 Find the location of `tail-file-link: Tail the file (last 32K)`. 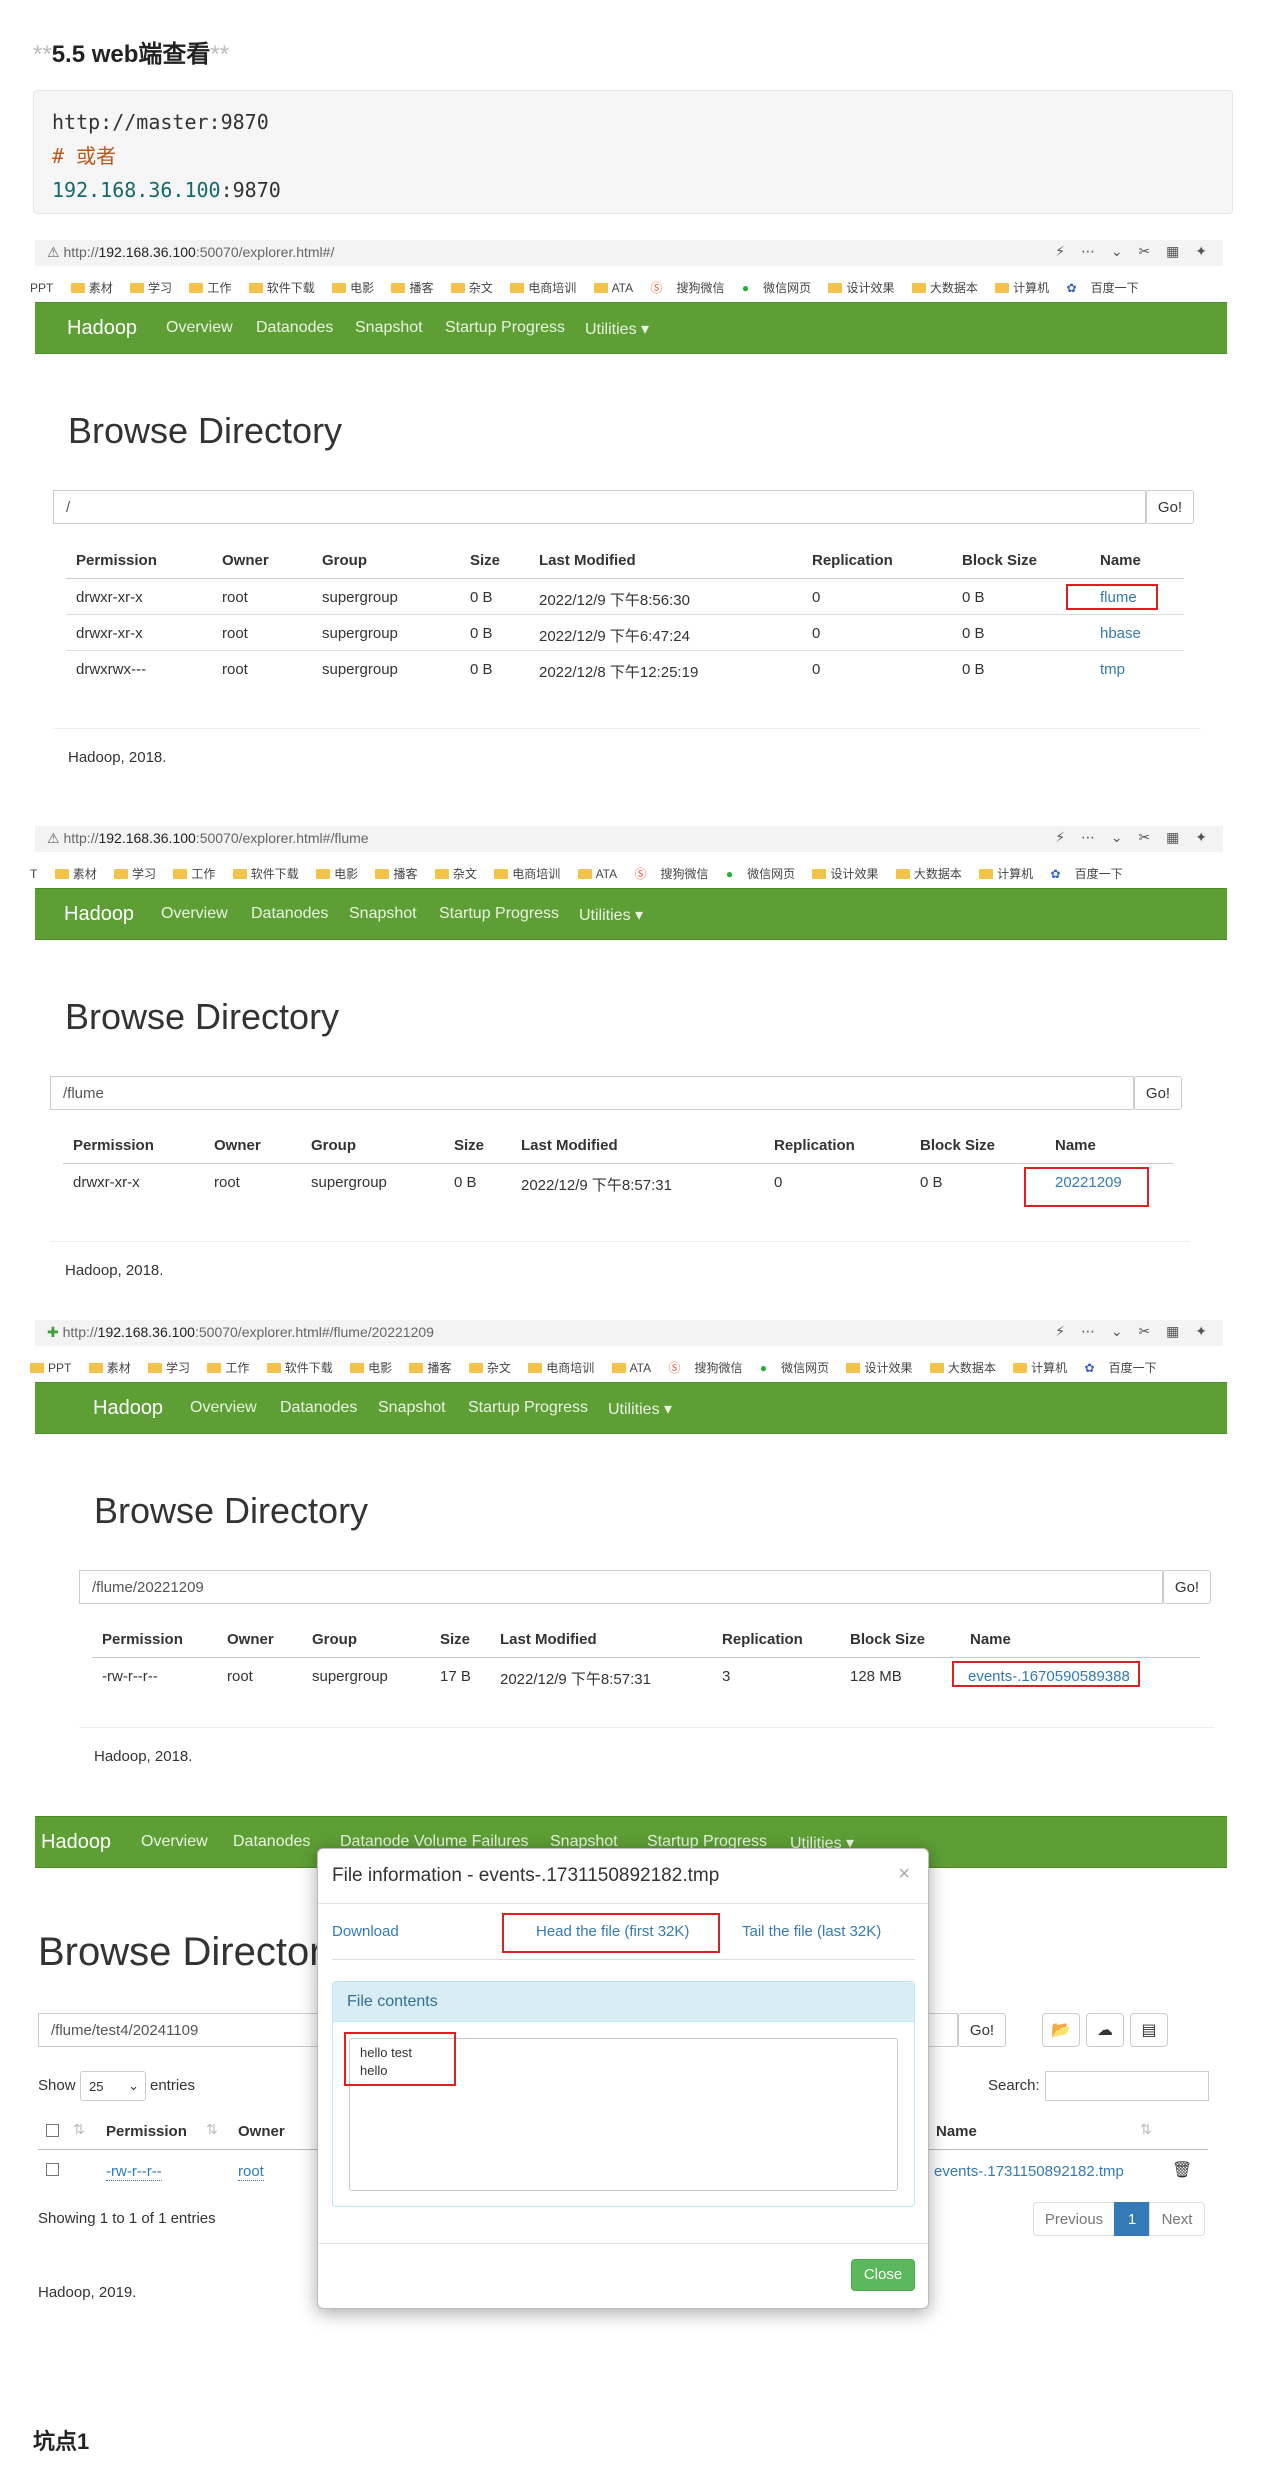

tail-file-link: Tail the file (last 32K) is located at coordinates (811, 1931).